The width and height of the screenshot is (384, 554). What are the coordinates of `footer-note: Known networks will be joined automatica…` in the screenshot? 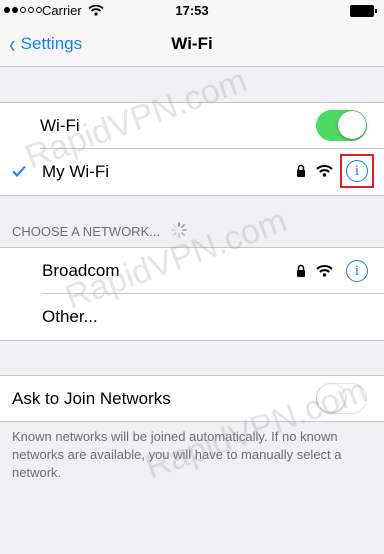 It's located at (177, 454).